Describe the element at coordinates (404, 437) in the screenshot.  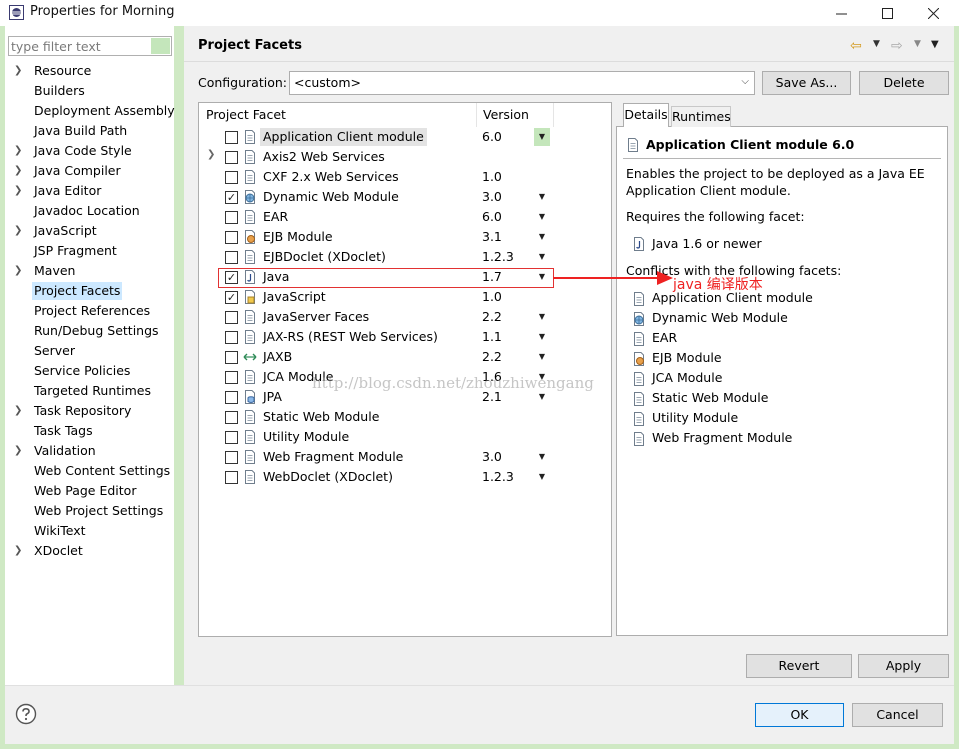
I see `facet-row: Utility Module` at that location.